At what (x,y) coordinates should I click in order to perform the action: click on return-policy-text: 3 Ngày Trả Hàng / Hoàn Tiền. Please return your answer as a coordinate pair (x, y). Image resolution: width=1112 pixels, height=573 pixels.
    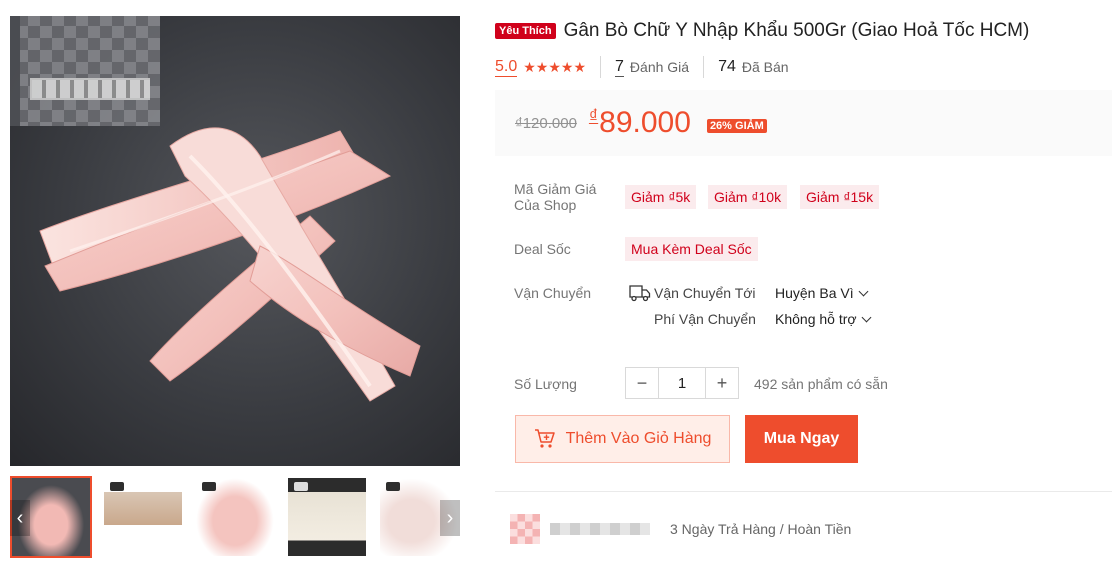
    Looking at the image, I should click on (760, 529).